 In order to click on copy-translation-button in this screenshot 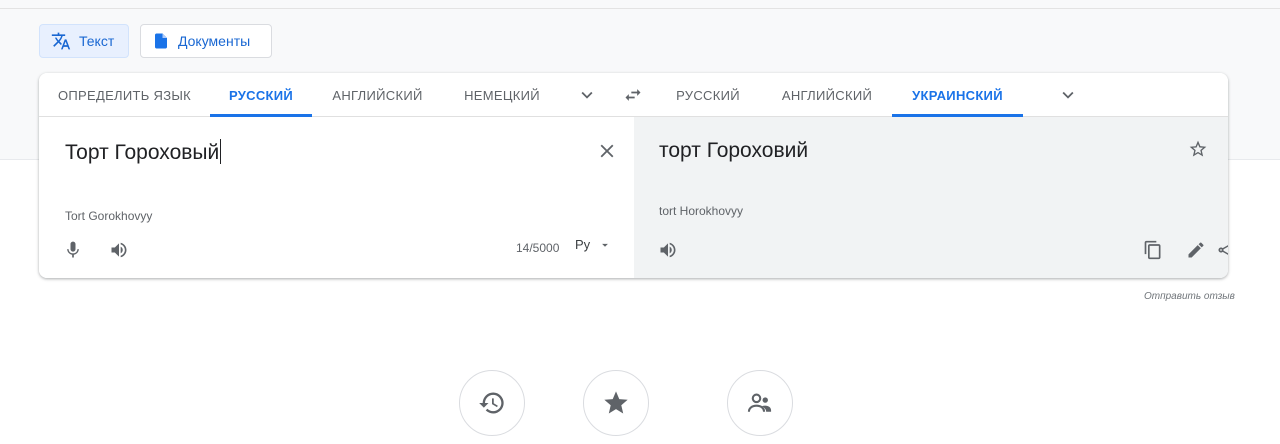, I will do `click(1153, 250)`.